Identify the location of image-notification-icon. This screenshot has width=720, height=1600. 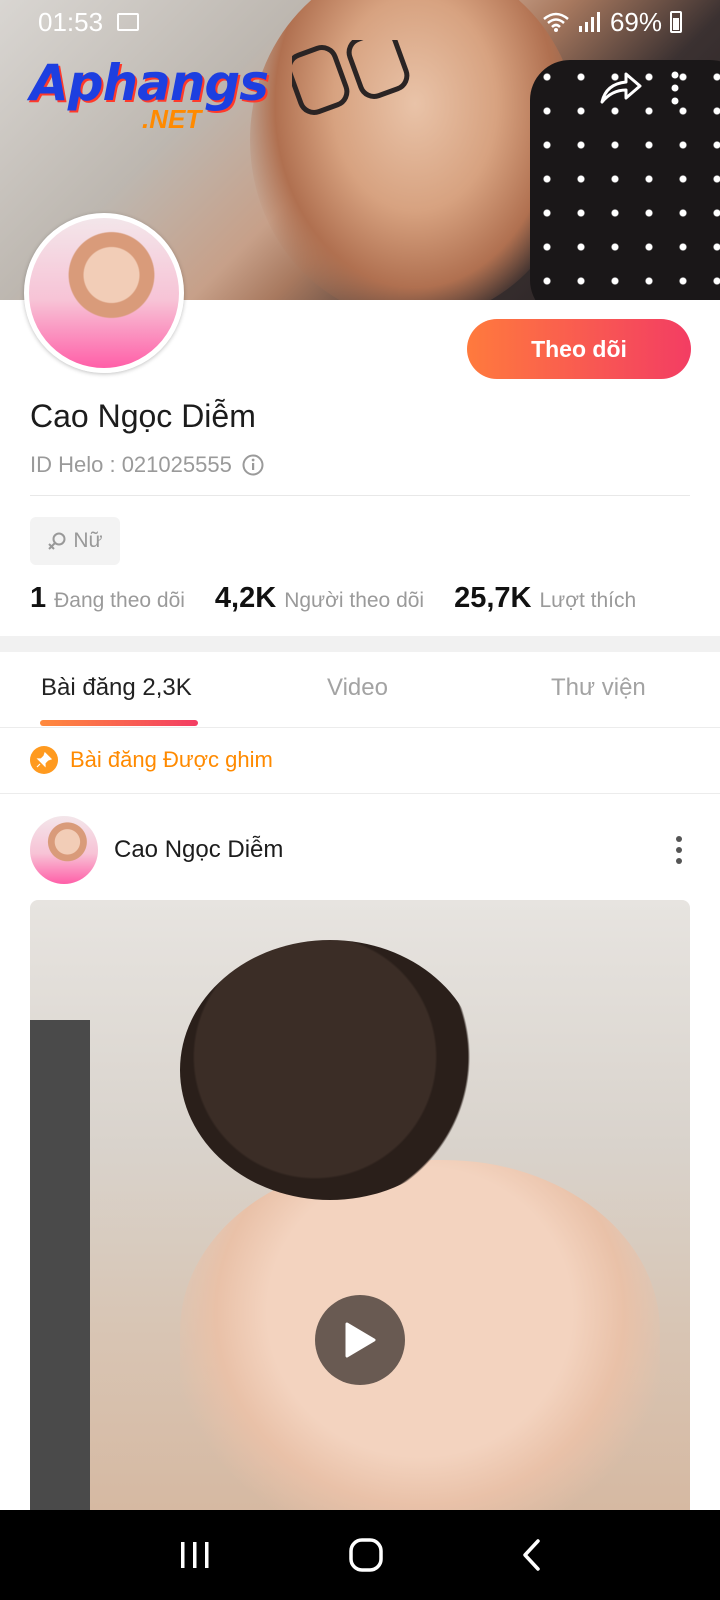
(128, 22).